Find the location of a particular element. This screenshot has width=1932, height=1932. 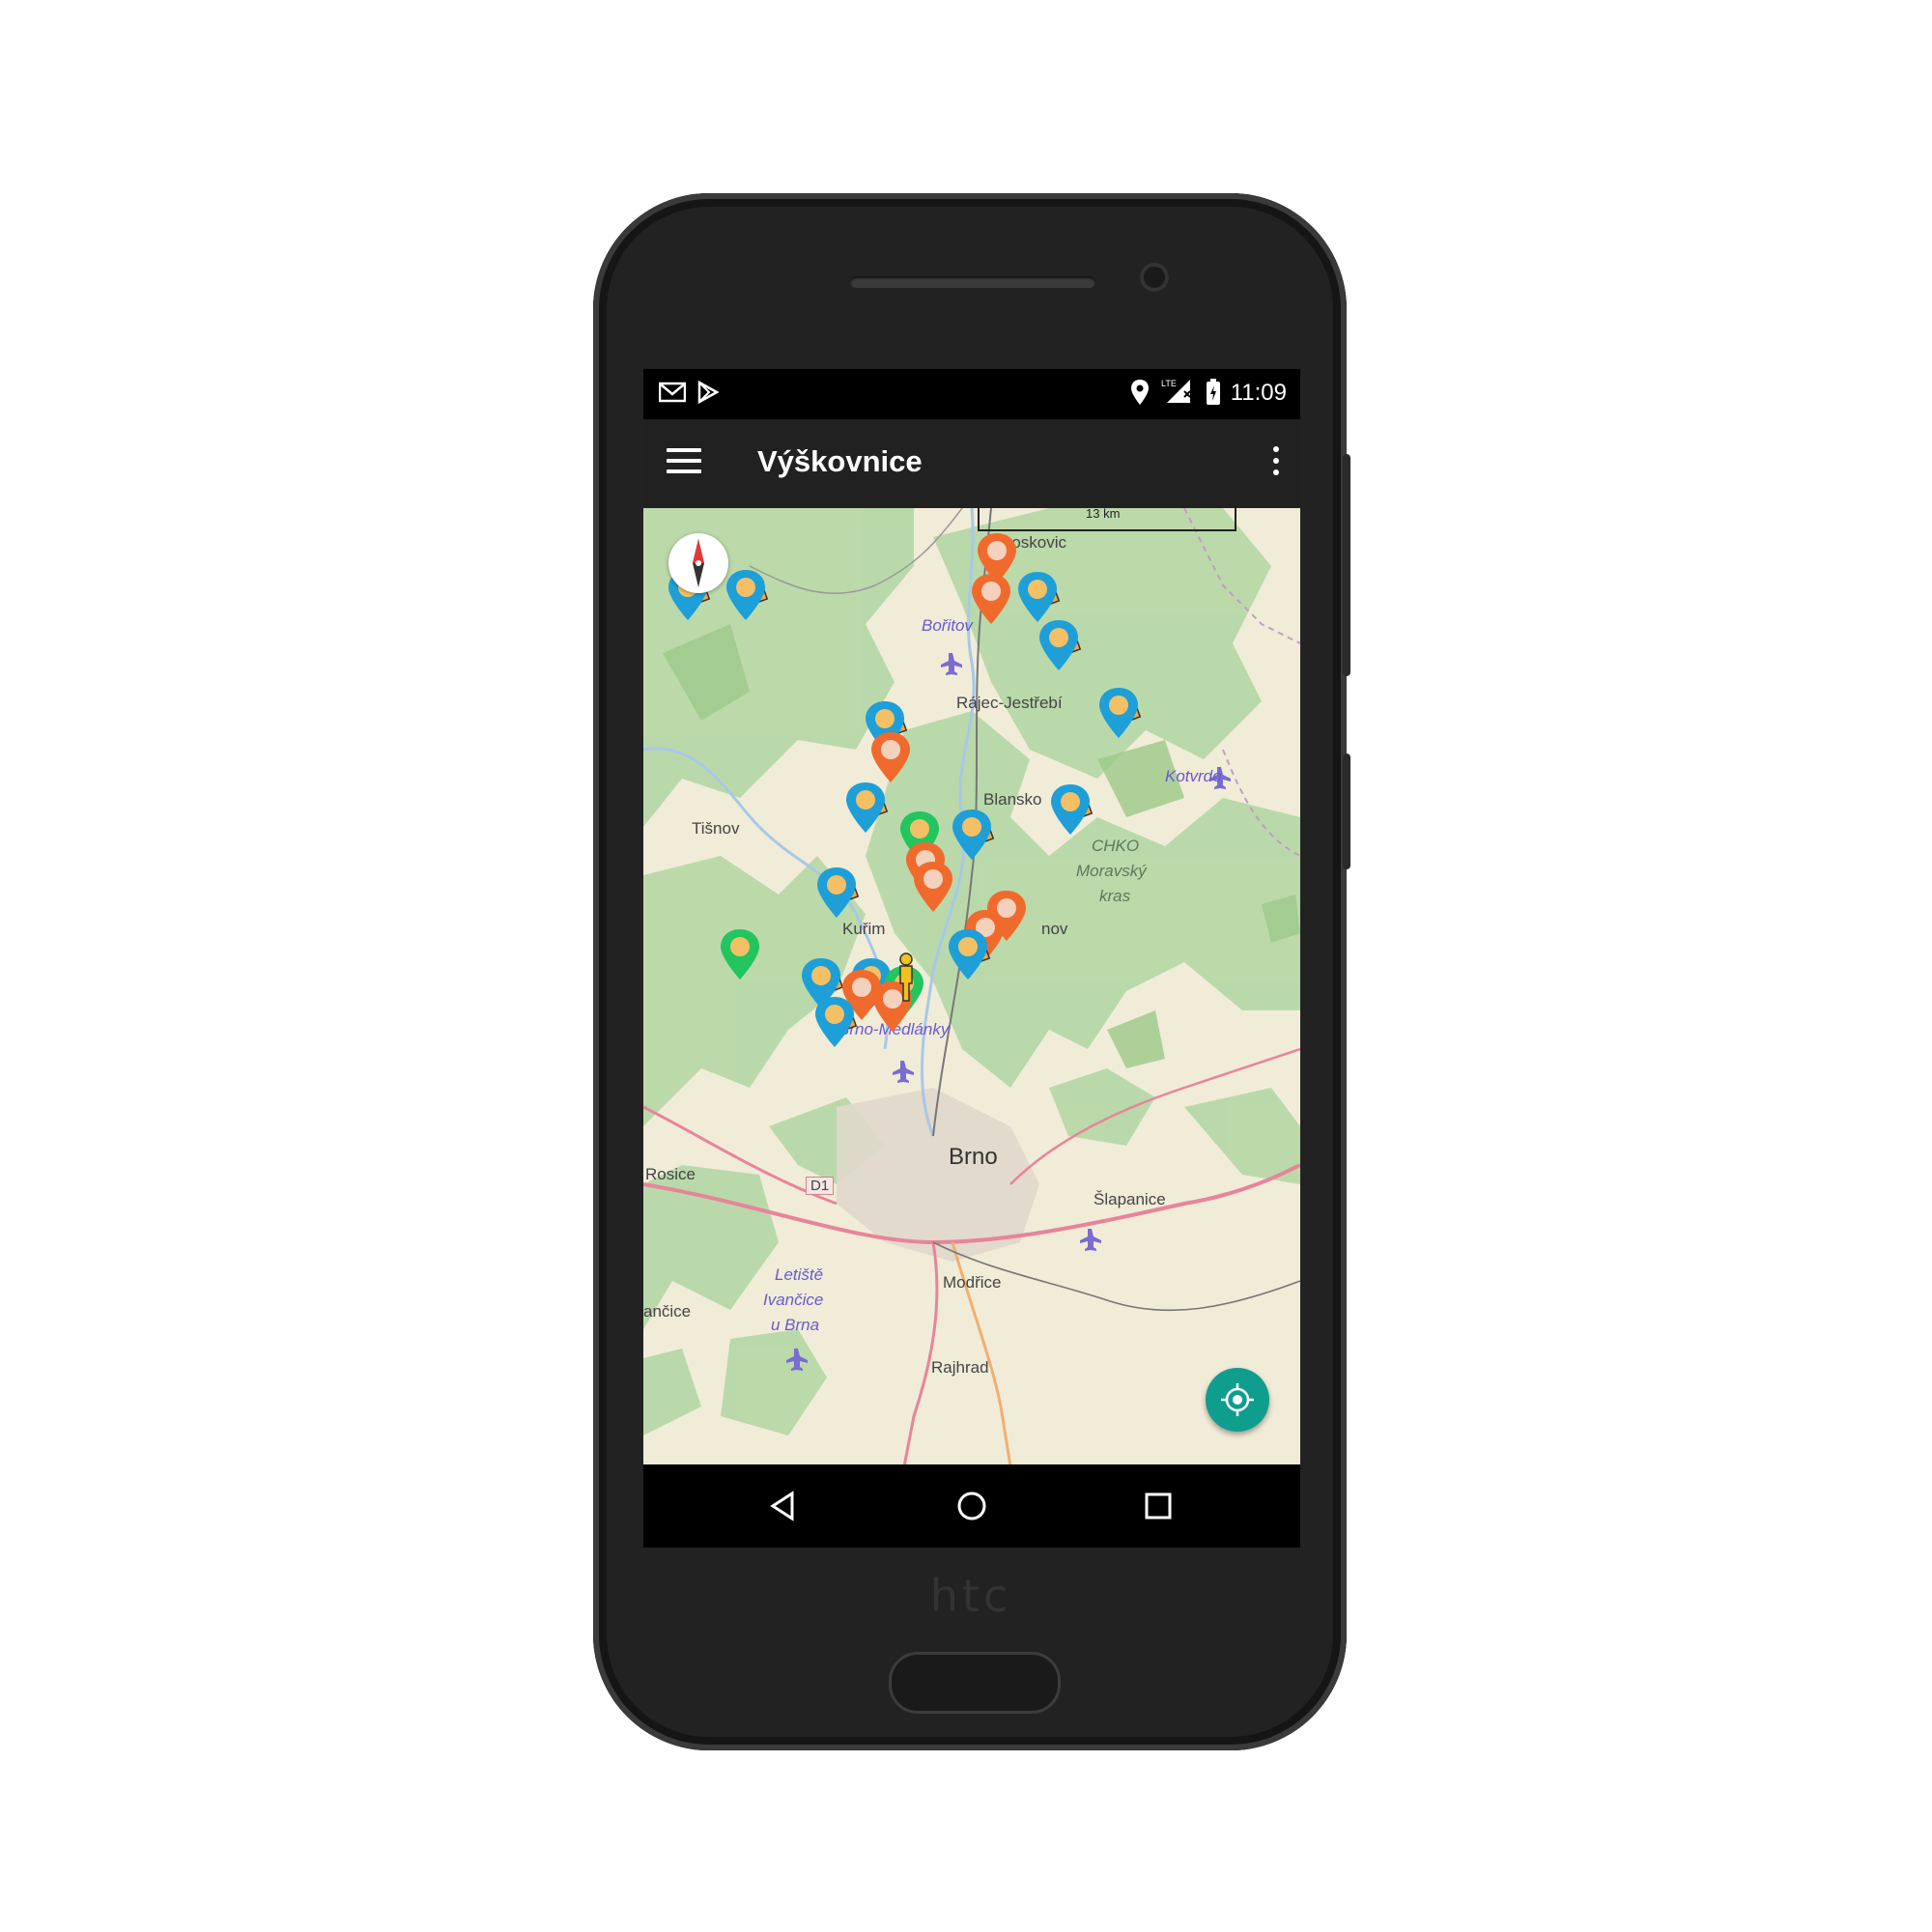

status-time: 11:09 is located at coordinates (1258, 393).